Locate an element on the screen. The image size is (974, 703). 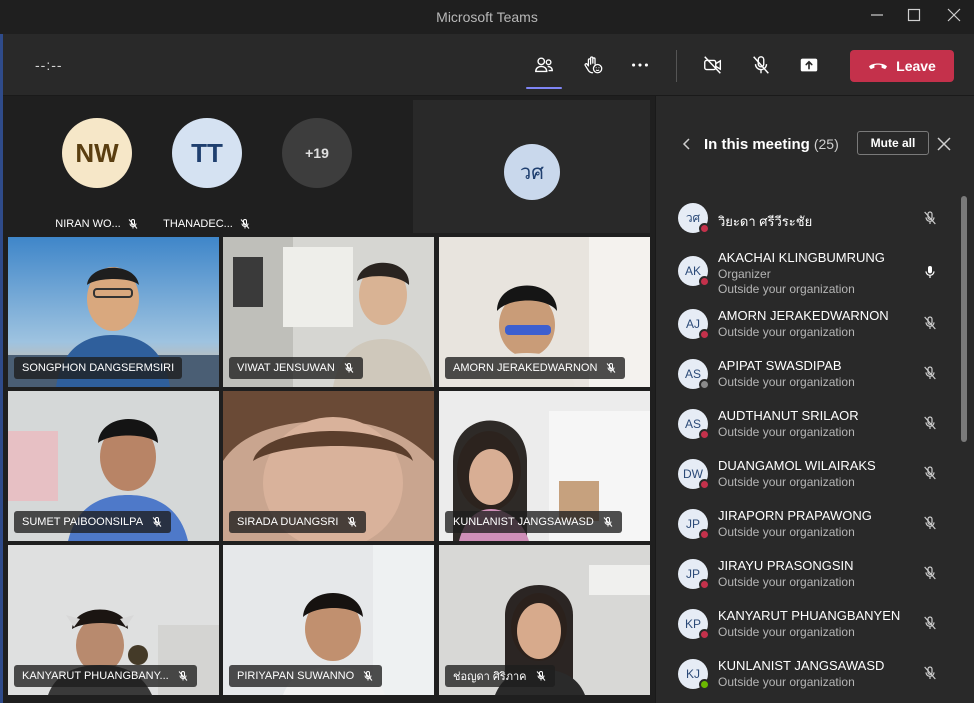
participant-name: APIPAT SWASDIPAB is located at coordinates (780, 365).